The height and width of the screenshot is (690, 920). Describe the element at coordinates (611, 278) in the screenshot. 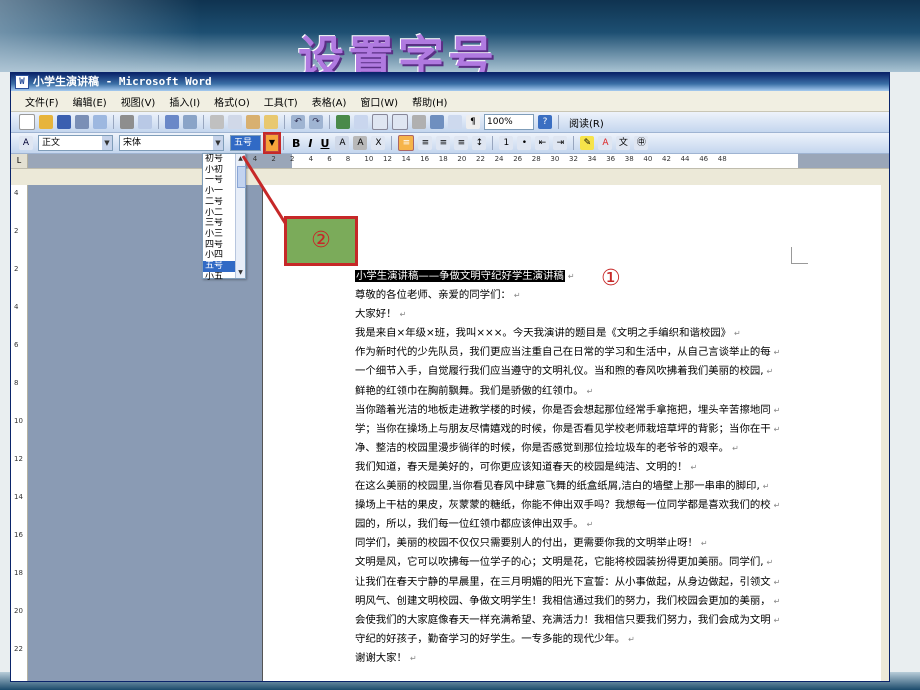

I see `callout-one: ①` at that location.